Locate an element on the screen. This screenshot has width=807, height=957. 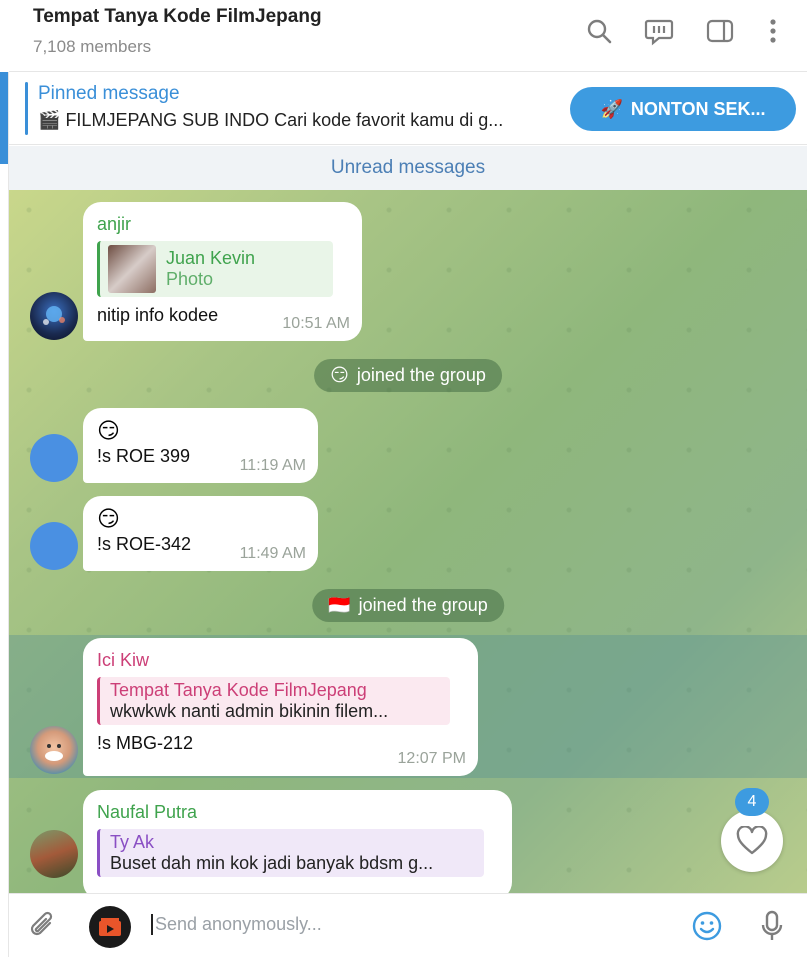
reply-preview: Juan Kevin Photo is located at coordinates (215, 269).